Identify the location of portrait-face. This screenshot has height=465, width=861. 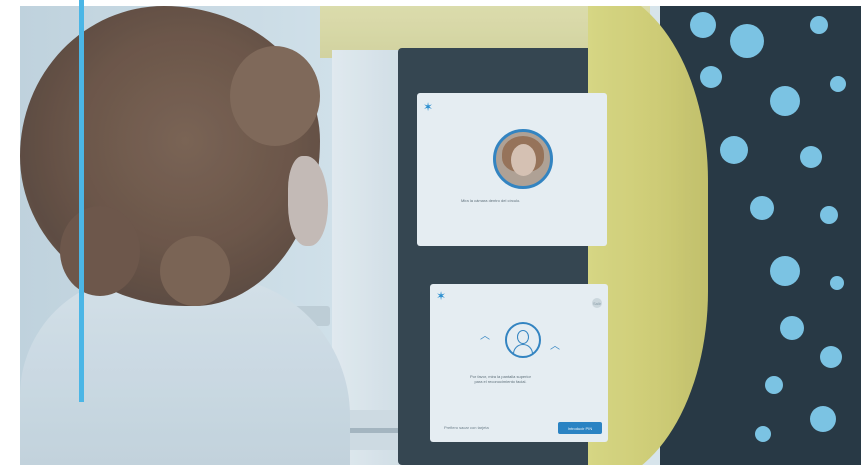
(523, 160).